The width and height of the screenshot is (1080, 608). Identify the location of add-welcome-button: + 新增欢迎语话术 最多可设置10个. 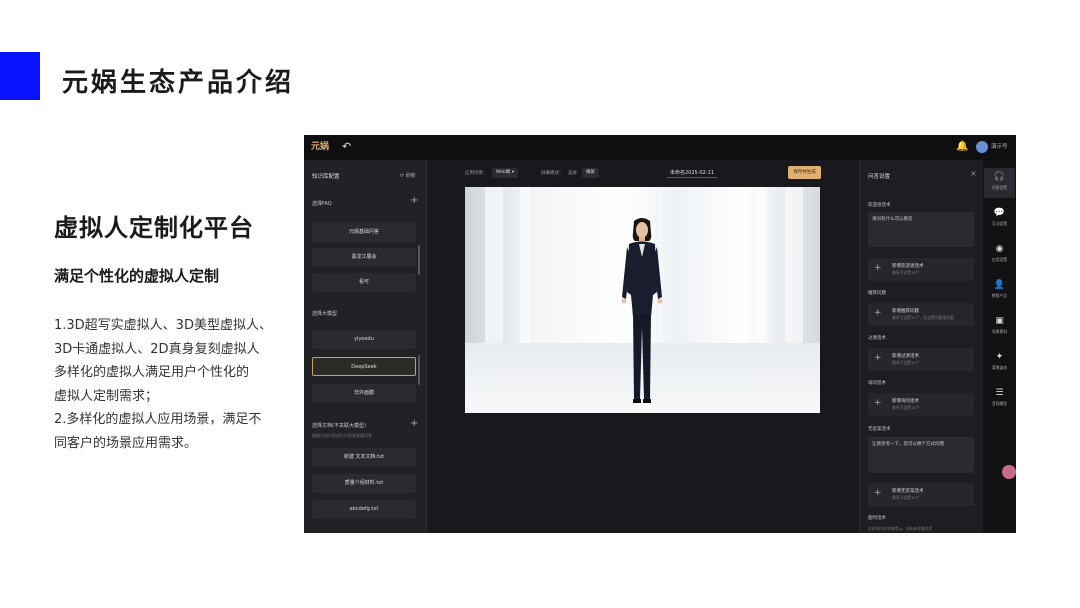
(921, 269).